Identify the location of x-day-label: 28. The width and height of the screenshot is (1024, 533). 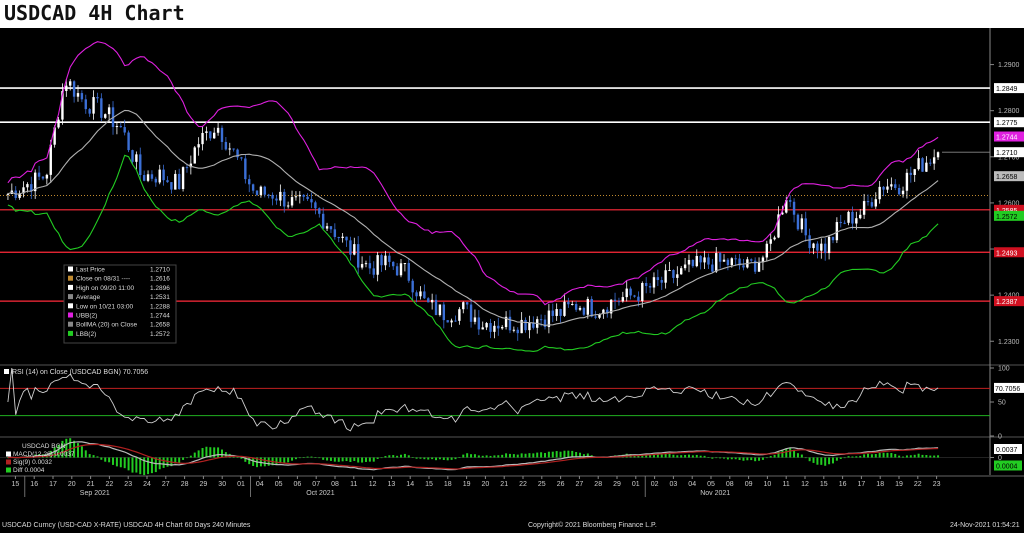
(598, 484).